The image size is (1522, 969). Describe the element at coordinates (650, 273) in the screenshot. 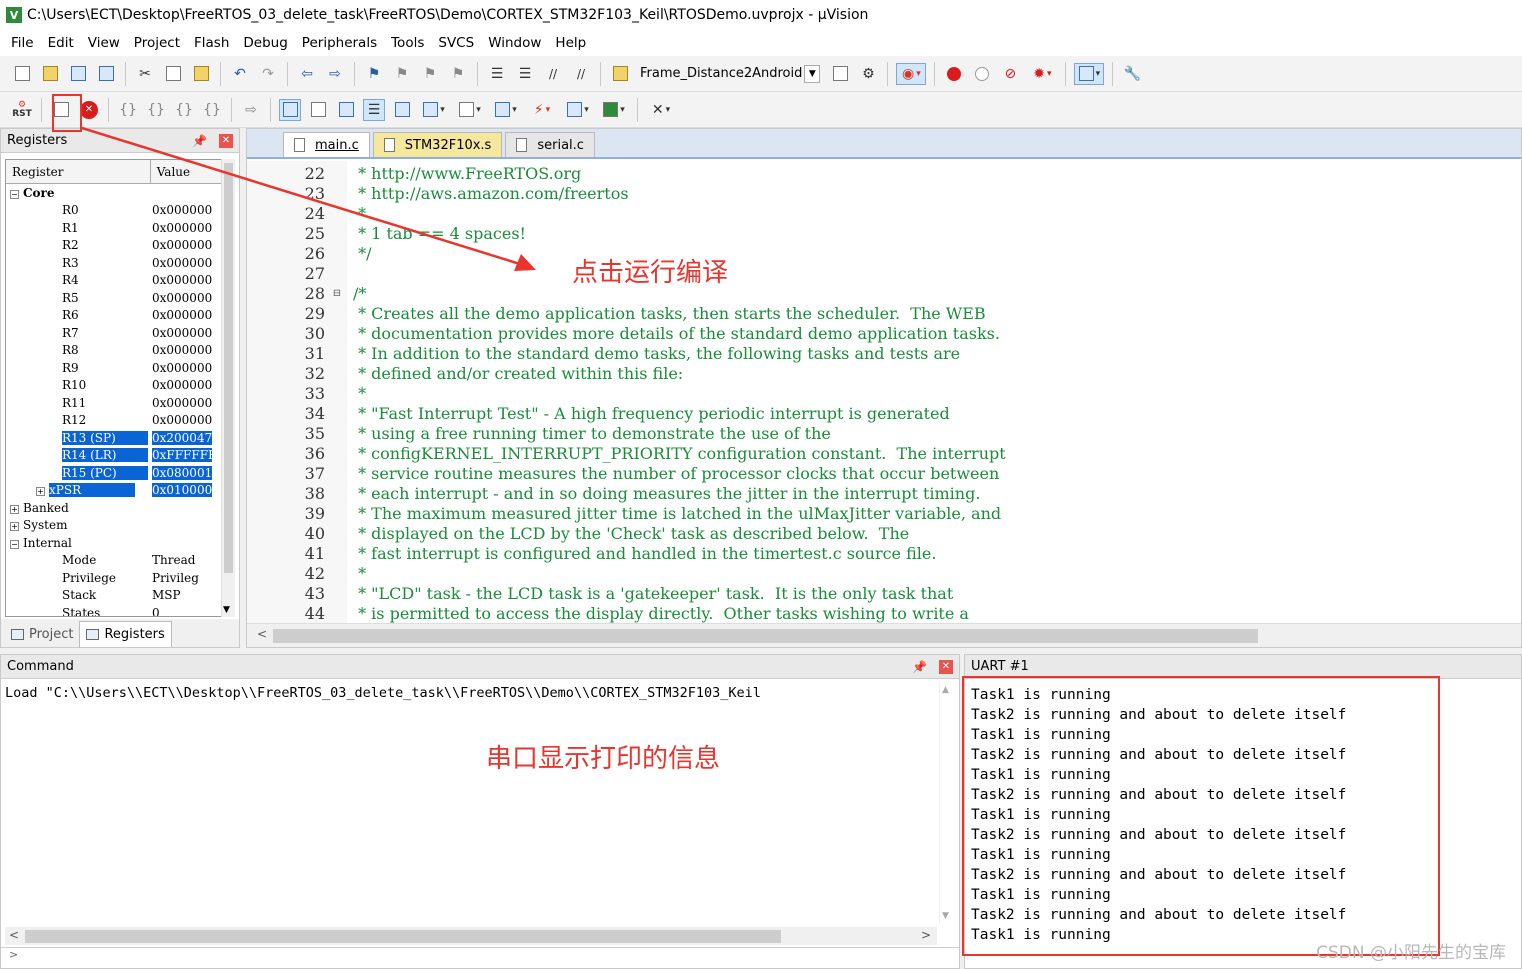

I see `annotation-compile-note: 点击运行编译` at that location.